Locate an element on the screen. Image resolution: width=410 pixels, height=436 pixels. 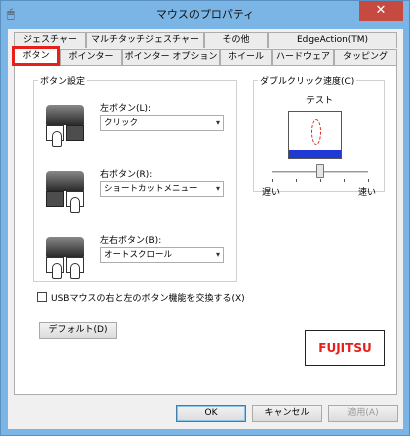
tab-buttons: ボタン is located at coordinates (36, 56).